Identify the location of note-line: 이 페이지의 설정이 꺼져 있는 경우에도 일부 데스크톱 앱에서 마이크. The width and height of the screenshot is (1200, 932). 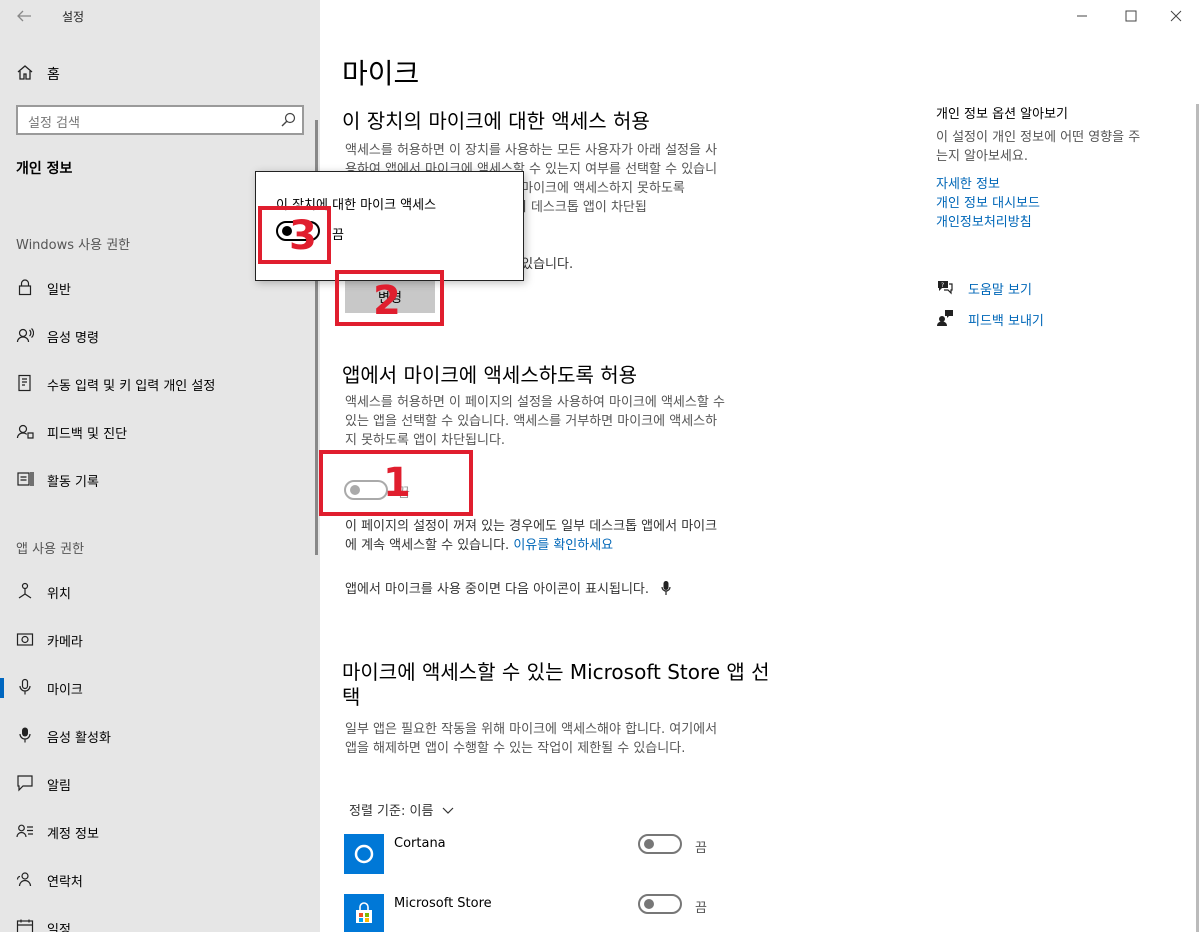
(531, 526).